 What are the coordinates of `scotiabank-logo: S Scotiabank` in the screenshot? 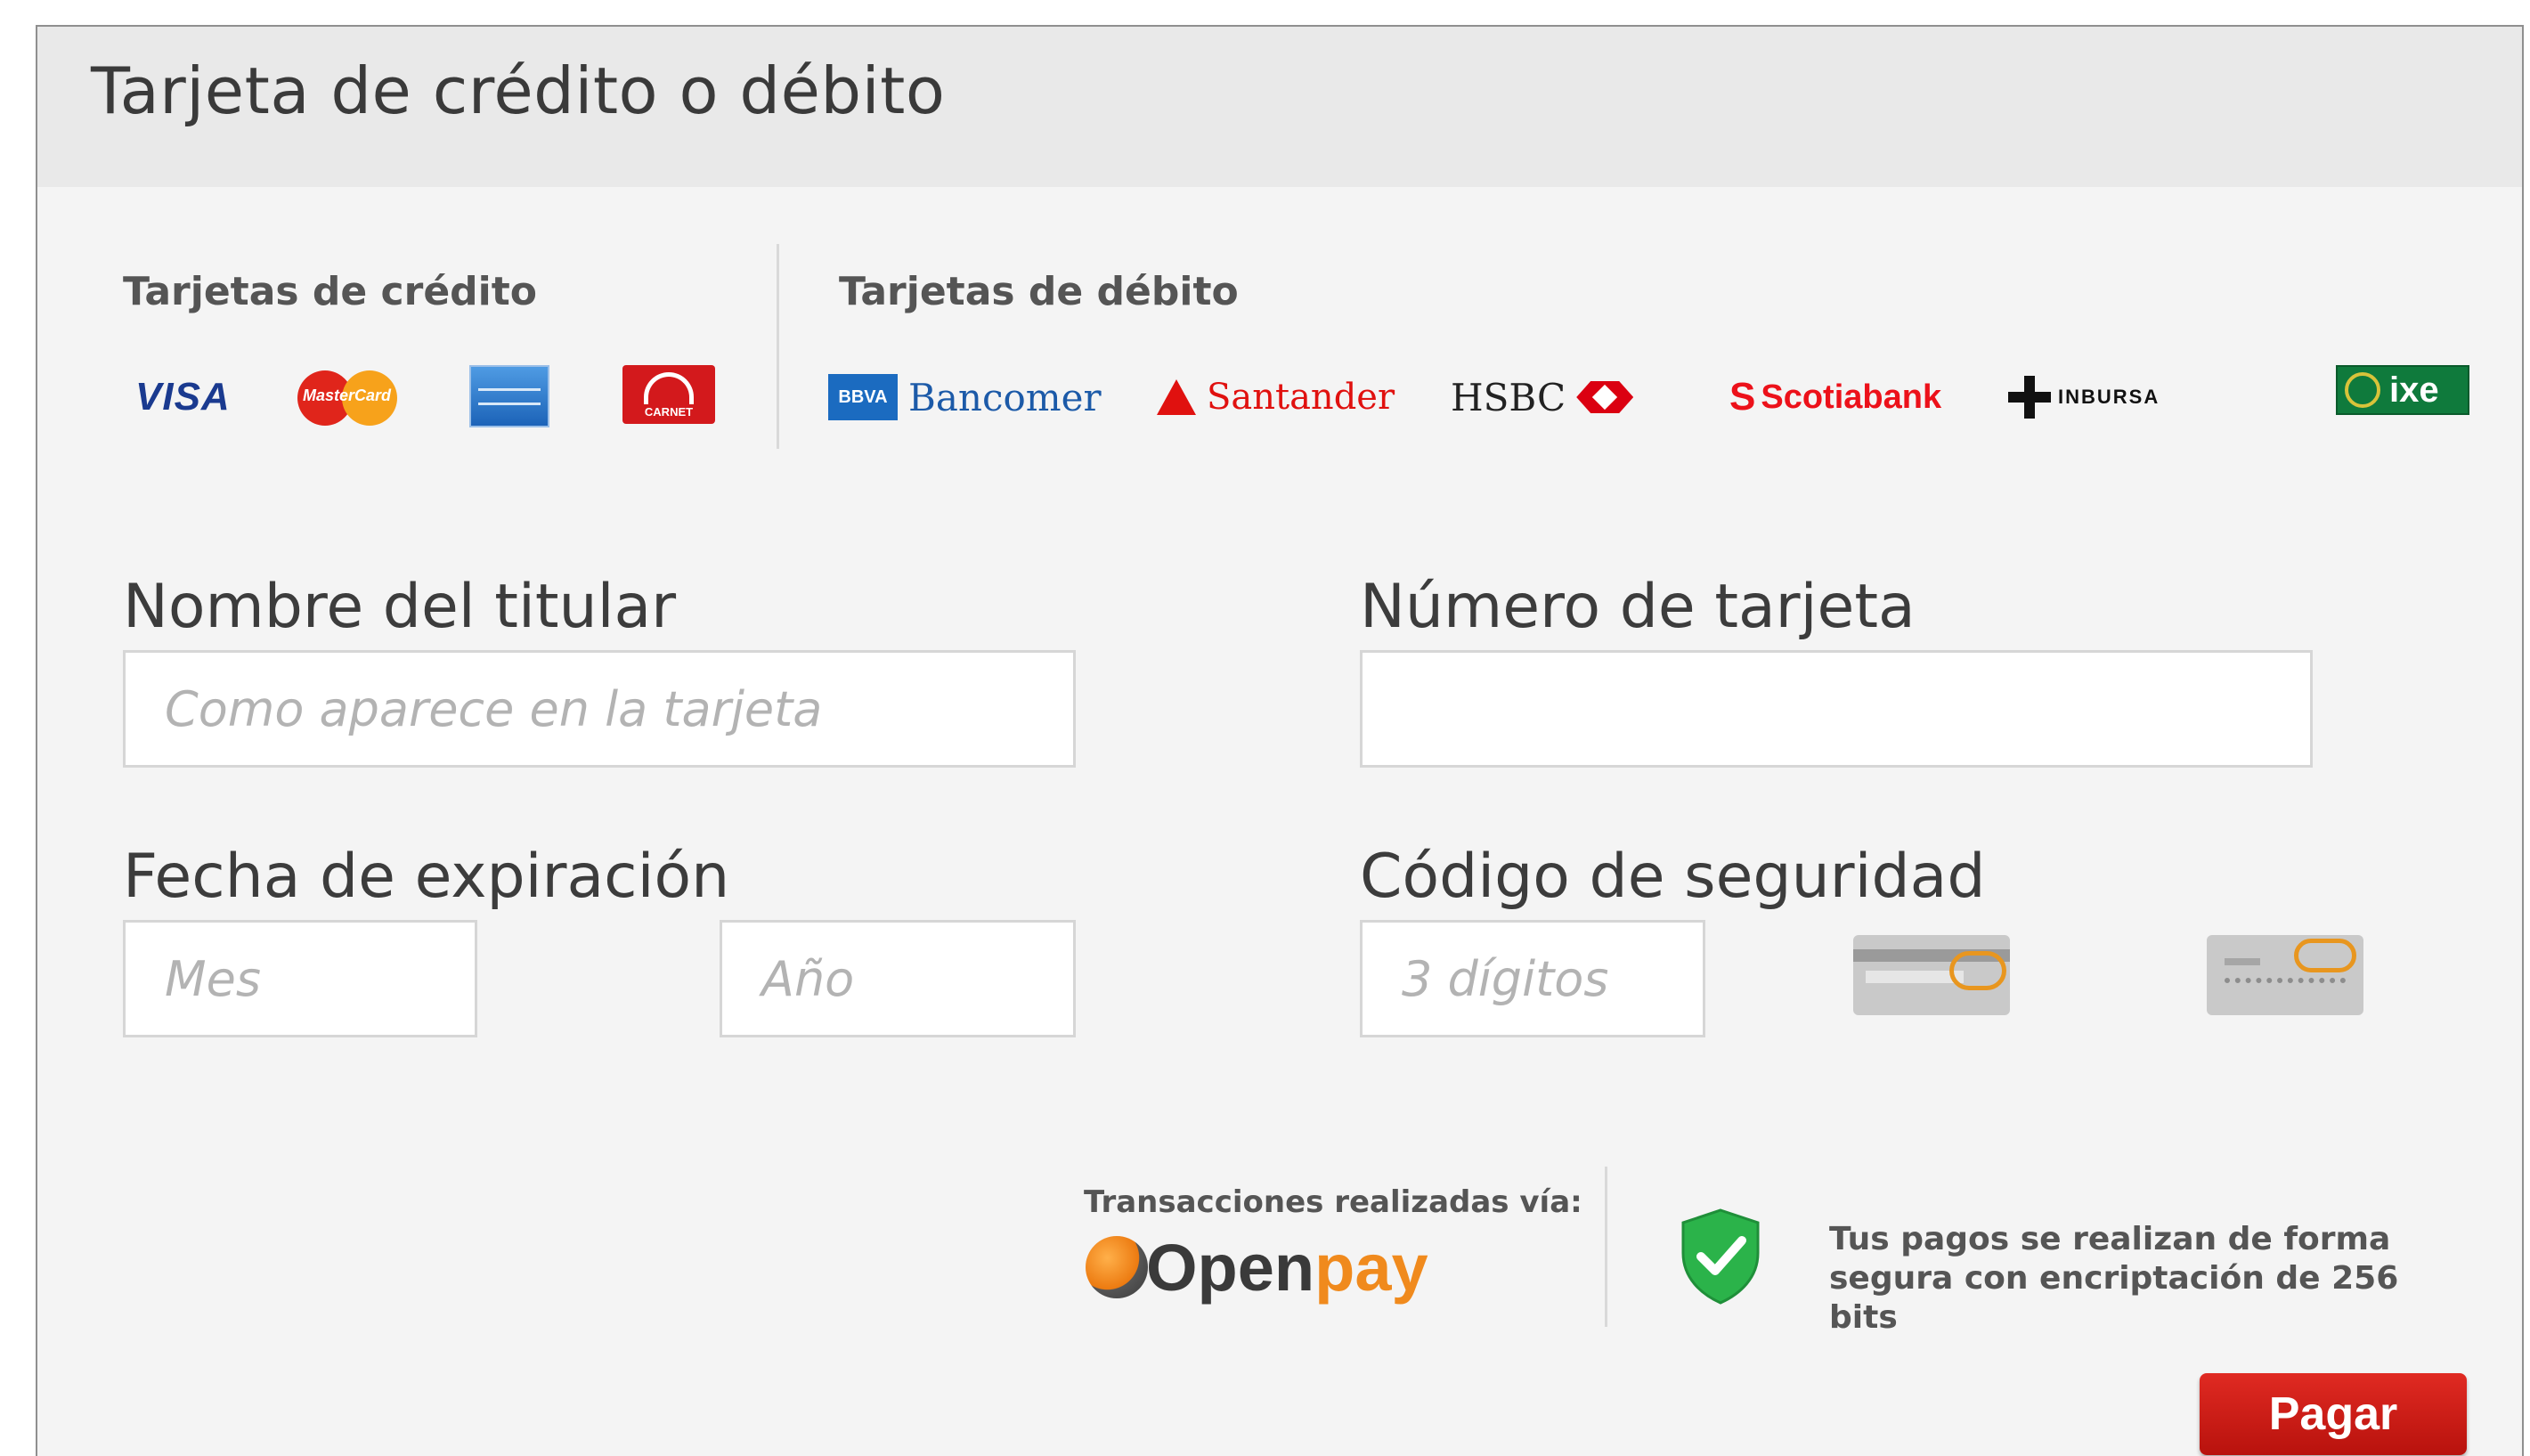 It's located at (1835, 397).